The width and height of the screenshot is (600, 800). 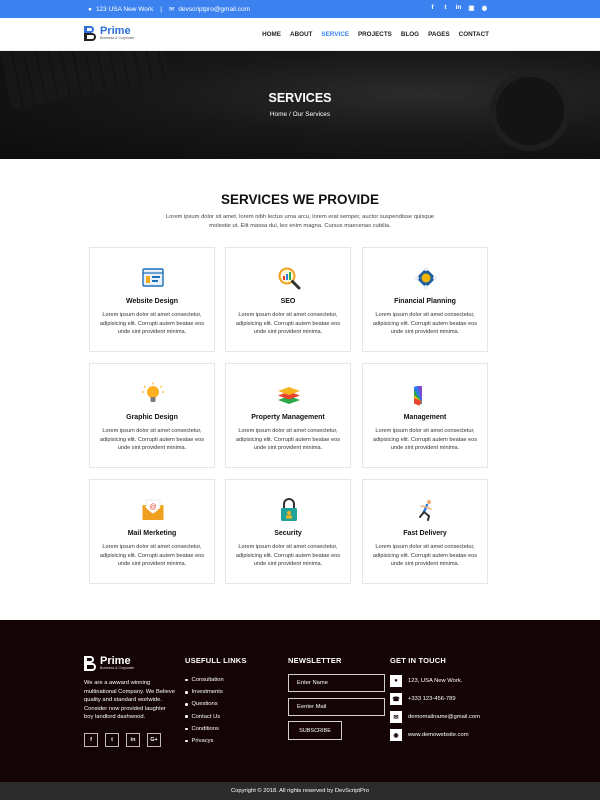 What do you see at coordinates (204, 717) in the screenshot?
I see `footer-link: Contact Us` at bounding box center [204, 717].